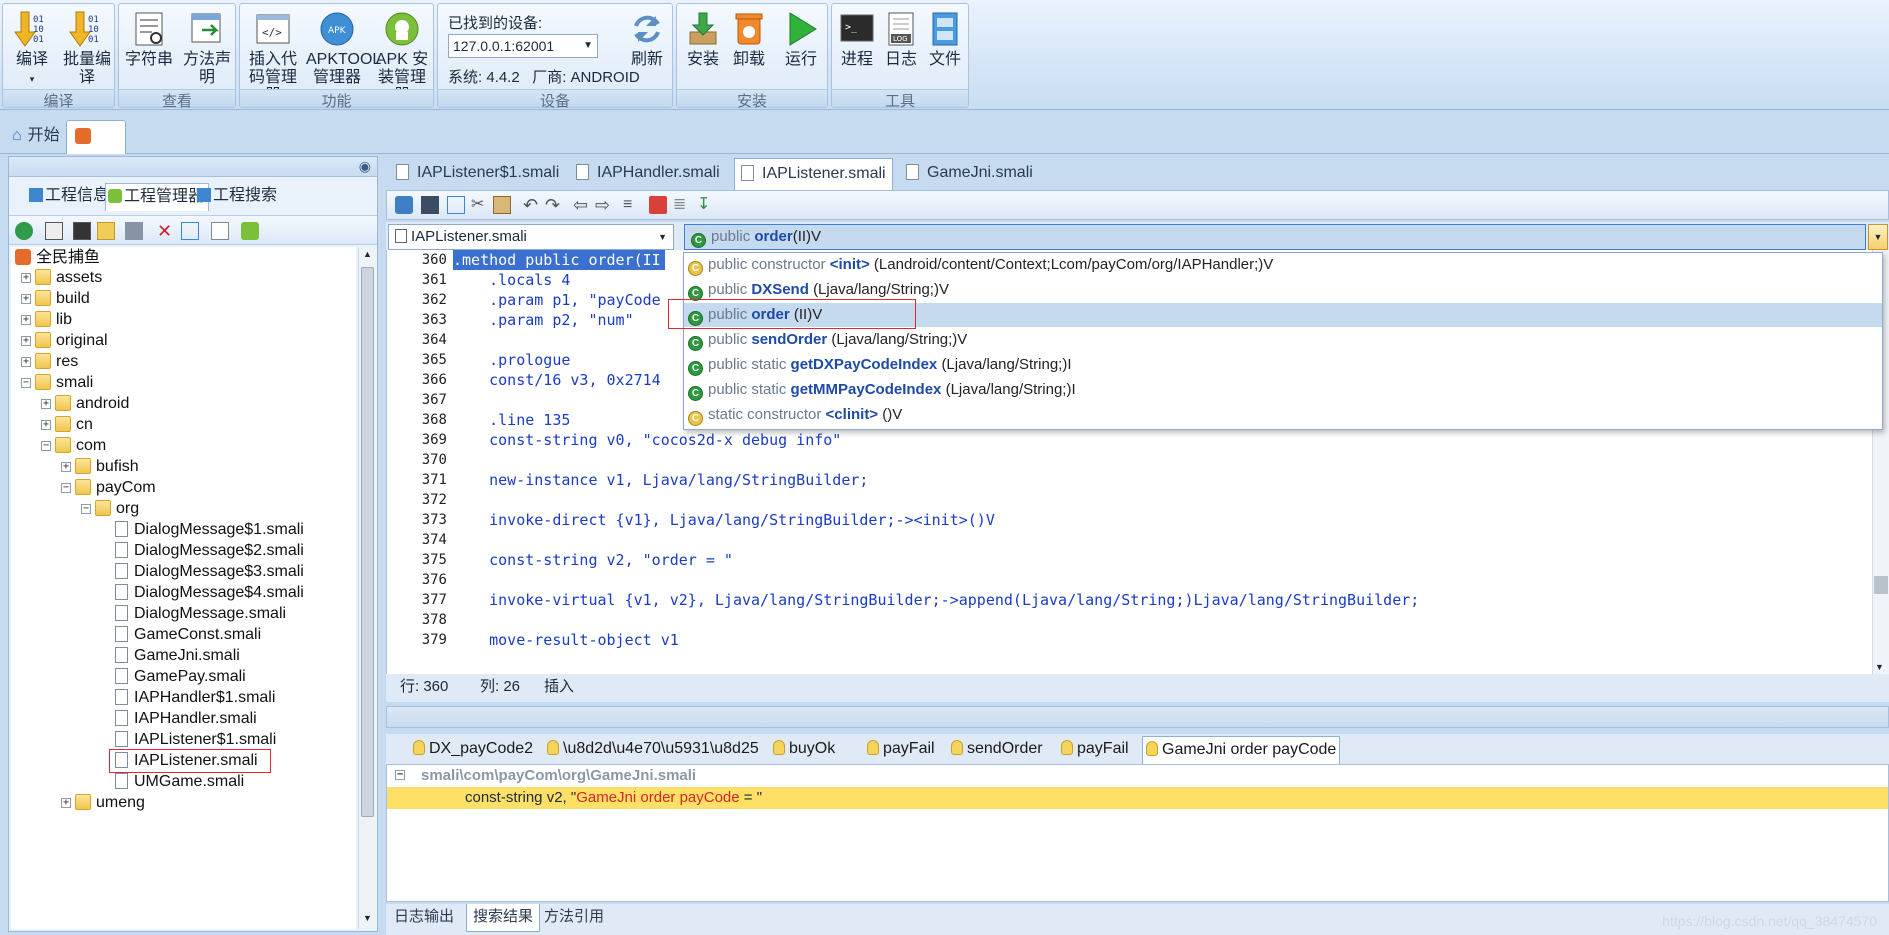 This screenshot has width=1889, height=935. Describe the element at coordinates (106, 231) in the screenshot. I see `folder-search-icon` at that location.